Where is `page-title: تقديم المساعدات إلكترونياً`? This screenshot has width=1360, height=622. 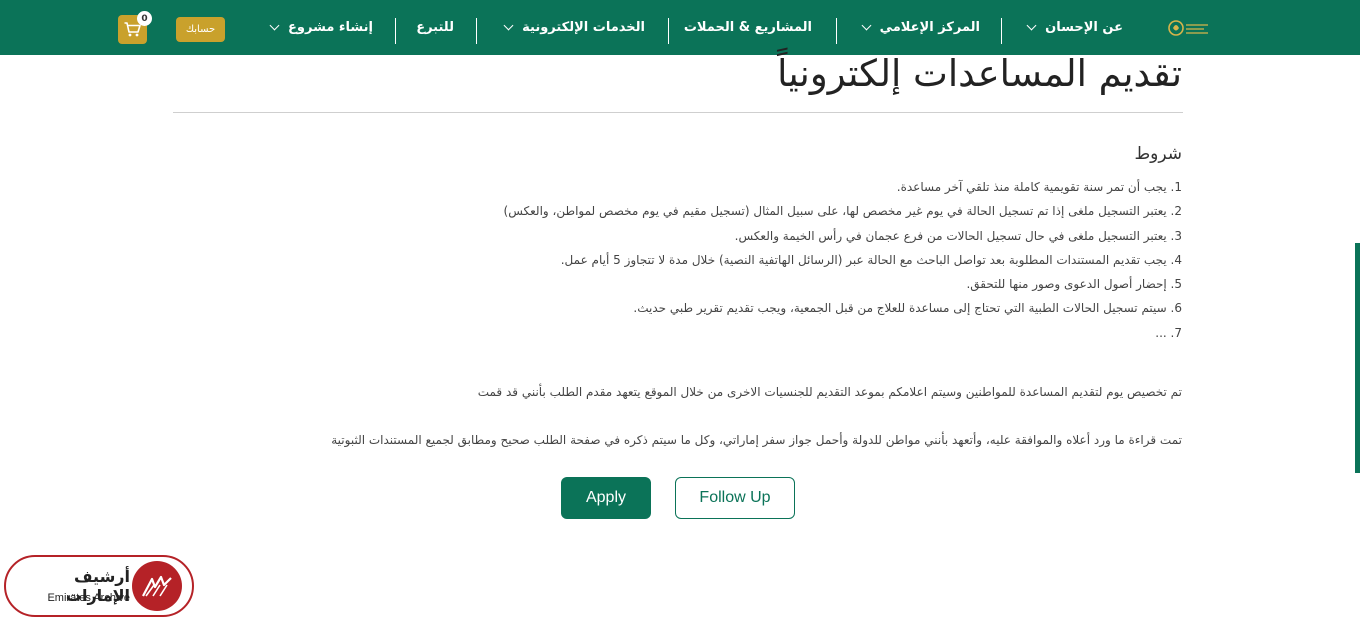
page-title: تقديم المساعدات إلكترونياً is located at coordinates (979, 73).